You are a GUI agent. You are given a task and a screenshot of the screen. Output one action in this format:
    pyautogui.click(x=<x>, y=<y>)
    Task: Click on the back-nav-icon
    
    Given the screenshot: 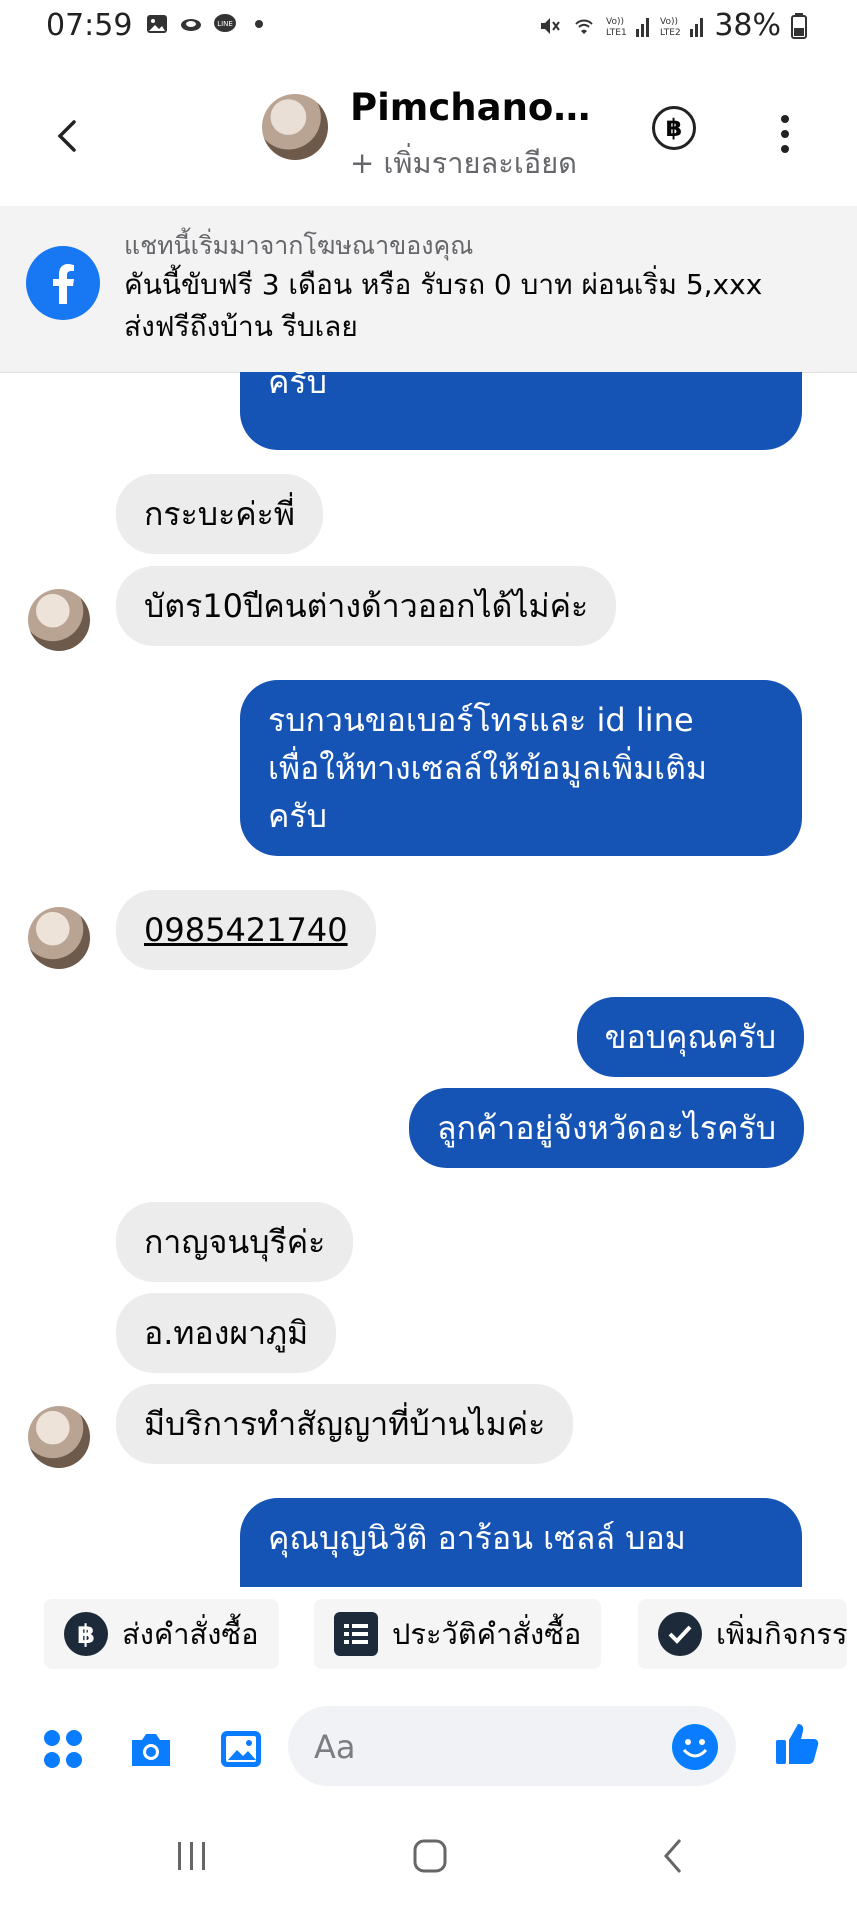 What is the action you would take?
    pyautogui.click(x=674, y=1856)
    